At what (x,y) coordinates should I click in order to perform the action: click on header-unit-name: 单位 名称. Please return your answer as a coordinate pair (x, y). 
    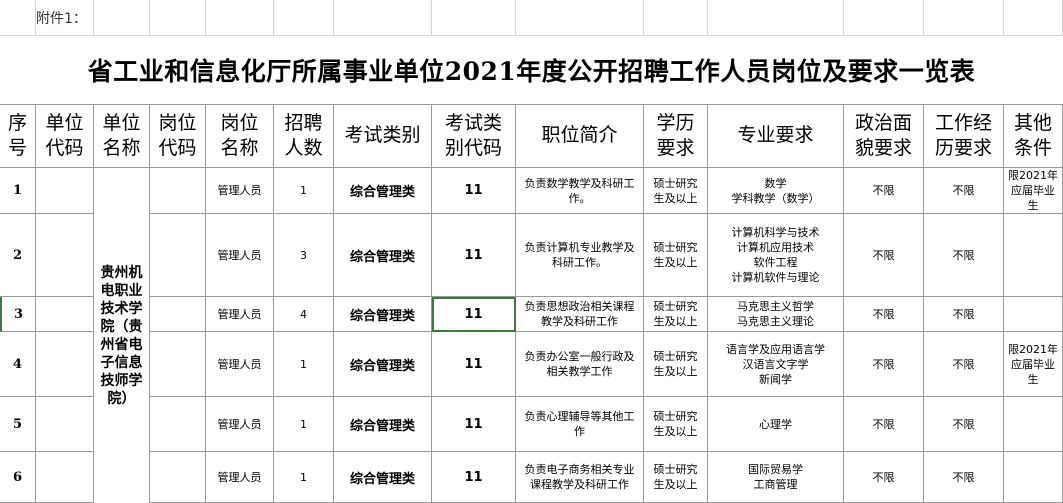
    Looking at the image, I should click on (122, 136).